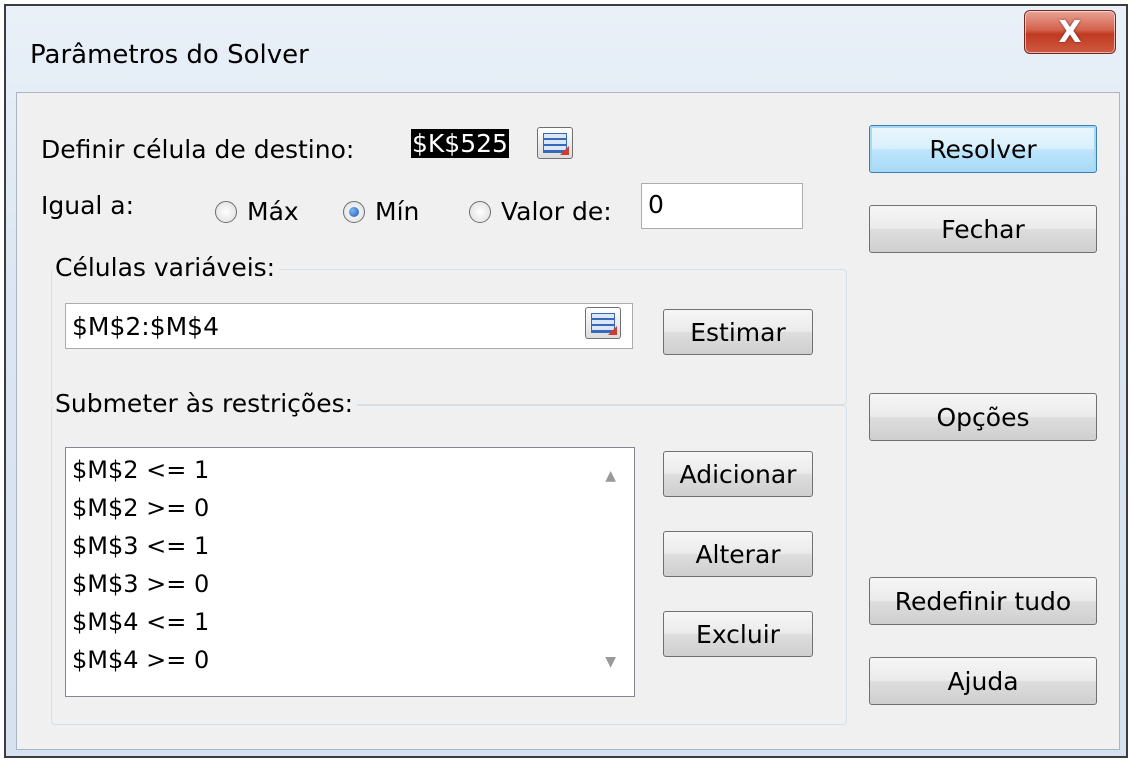 The width and height of the screenshot is (1132, 762). What do you see at coordinates (166, 267) in the screenshot?
I see `variable-cells-legend: Células variáveis:` at bounding box center [166, 267].